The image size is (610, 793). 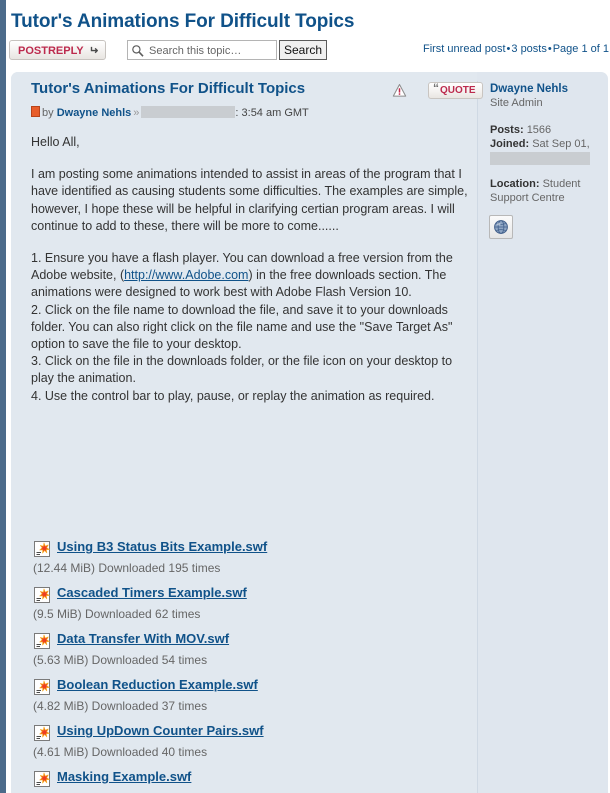 What do you see at coordinates (117, 614) in the screenshot?
I see `attachment-meta: (9.5 MiB) Downloaded 62 times` at bounding box center [117, 614].